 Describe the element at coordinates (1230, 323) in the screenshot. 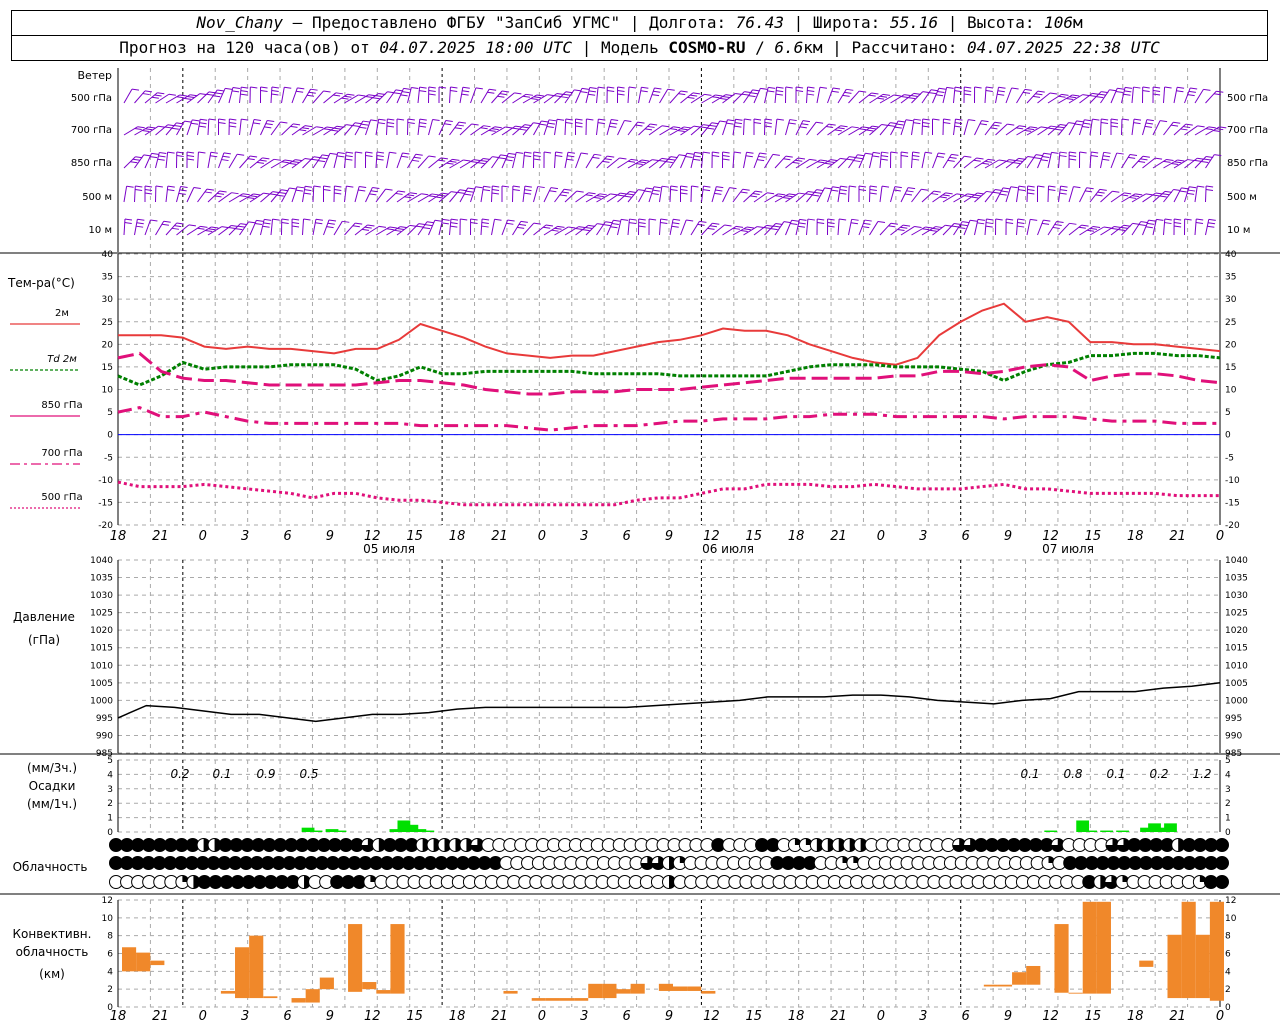

I see `temp-tick-label-right: 25` at that location.